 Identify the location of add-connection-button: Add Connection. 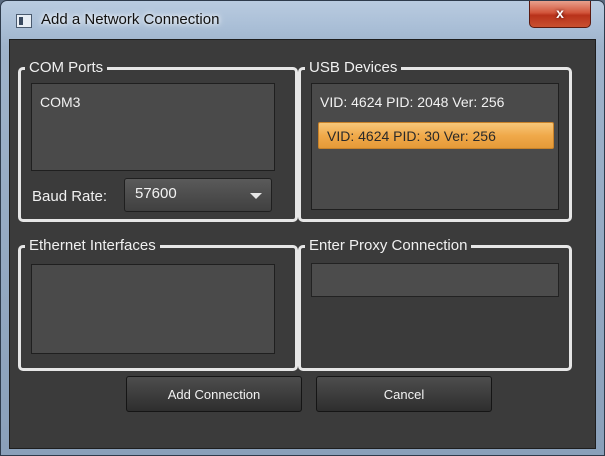
(214, 394).